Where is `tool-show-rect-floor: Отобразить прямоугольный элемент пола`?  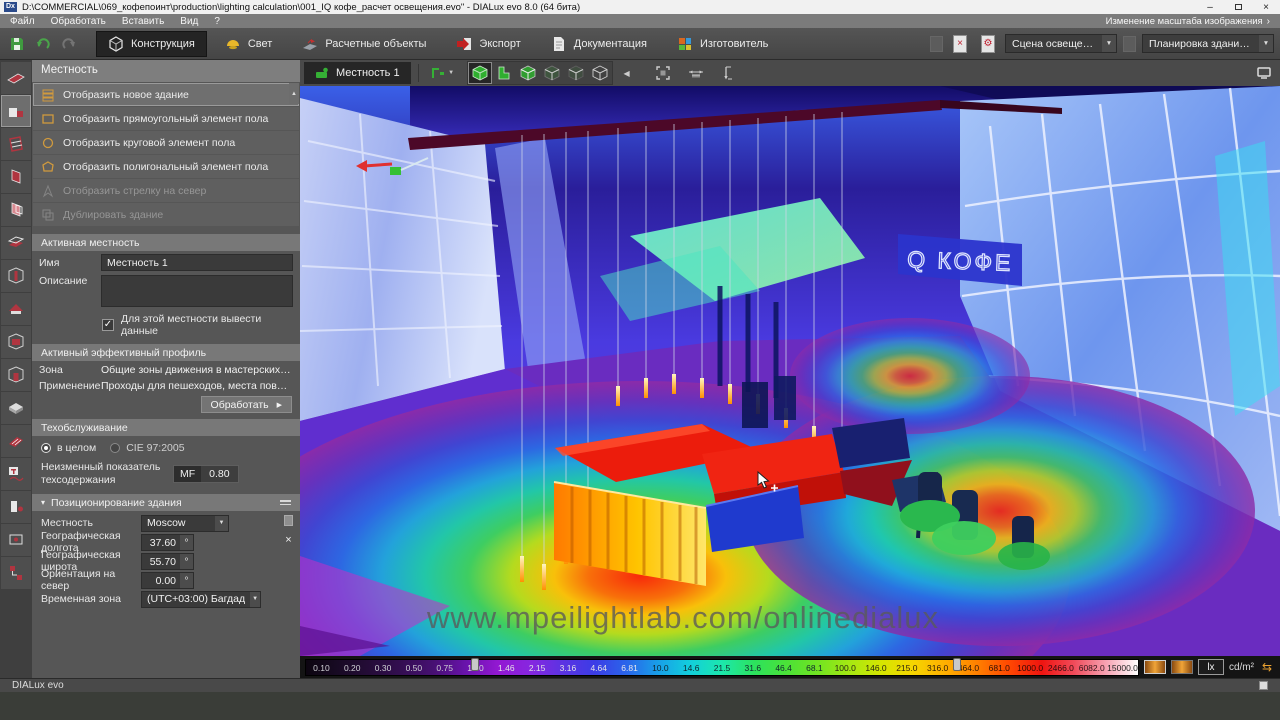 tool-show-rect-floor: Отобразить прямоугольный элемент пола is located at coordinates (166, 118).